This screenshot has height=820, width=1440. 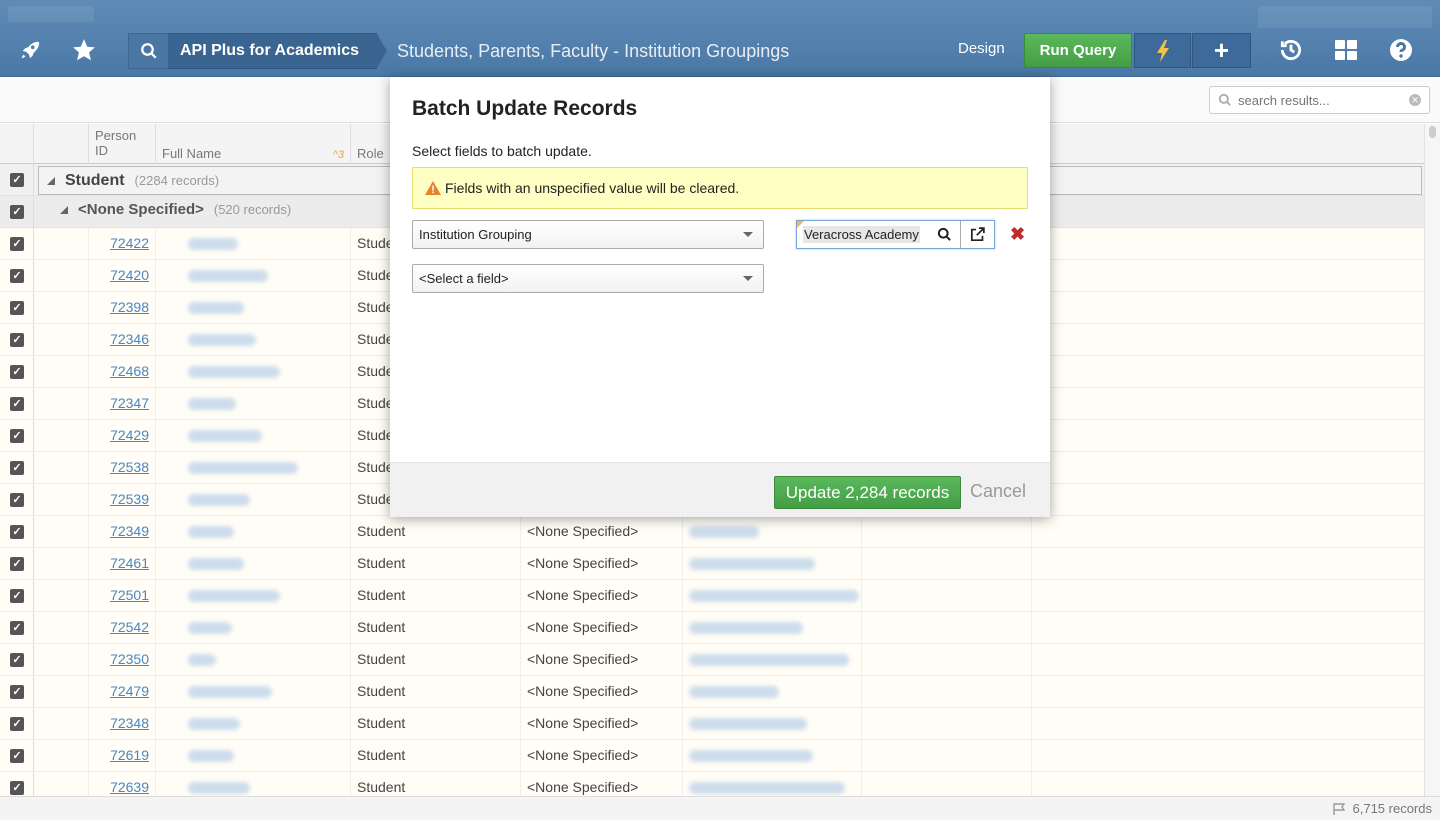 What do you see at coordinates (1415, 100) in the screenshot?
I see `clear-icon: ✕` at bounding box center [1415, 100].